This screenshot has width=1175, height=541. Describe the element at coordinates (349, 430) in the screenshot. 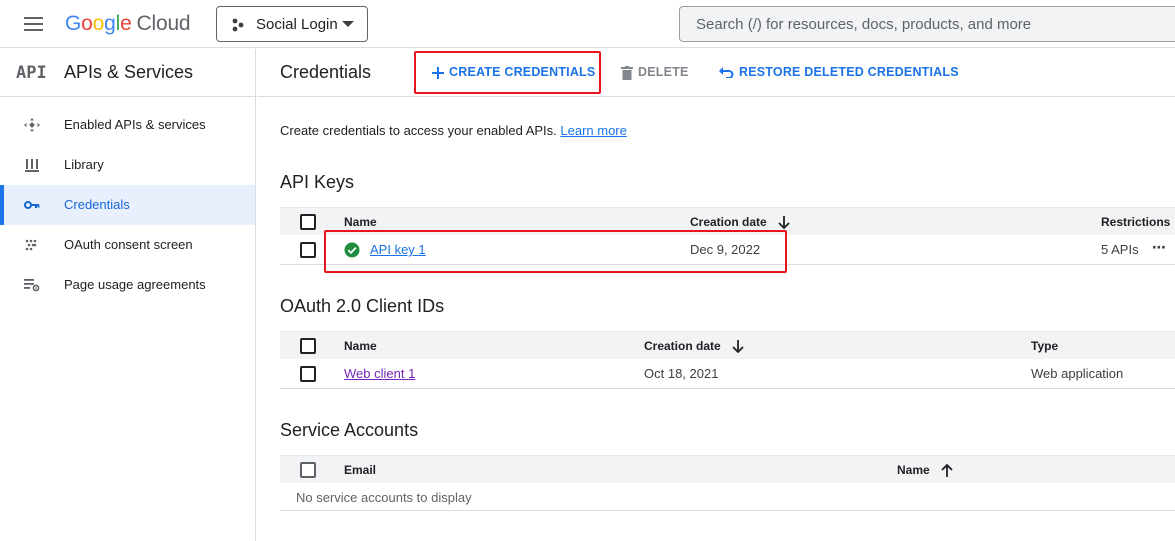

I see `service-accounts-title: Service Accounts` at that location.